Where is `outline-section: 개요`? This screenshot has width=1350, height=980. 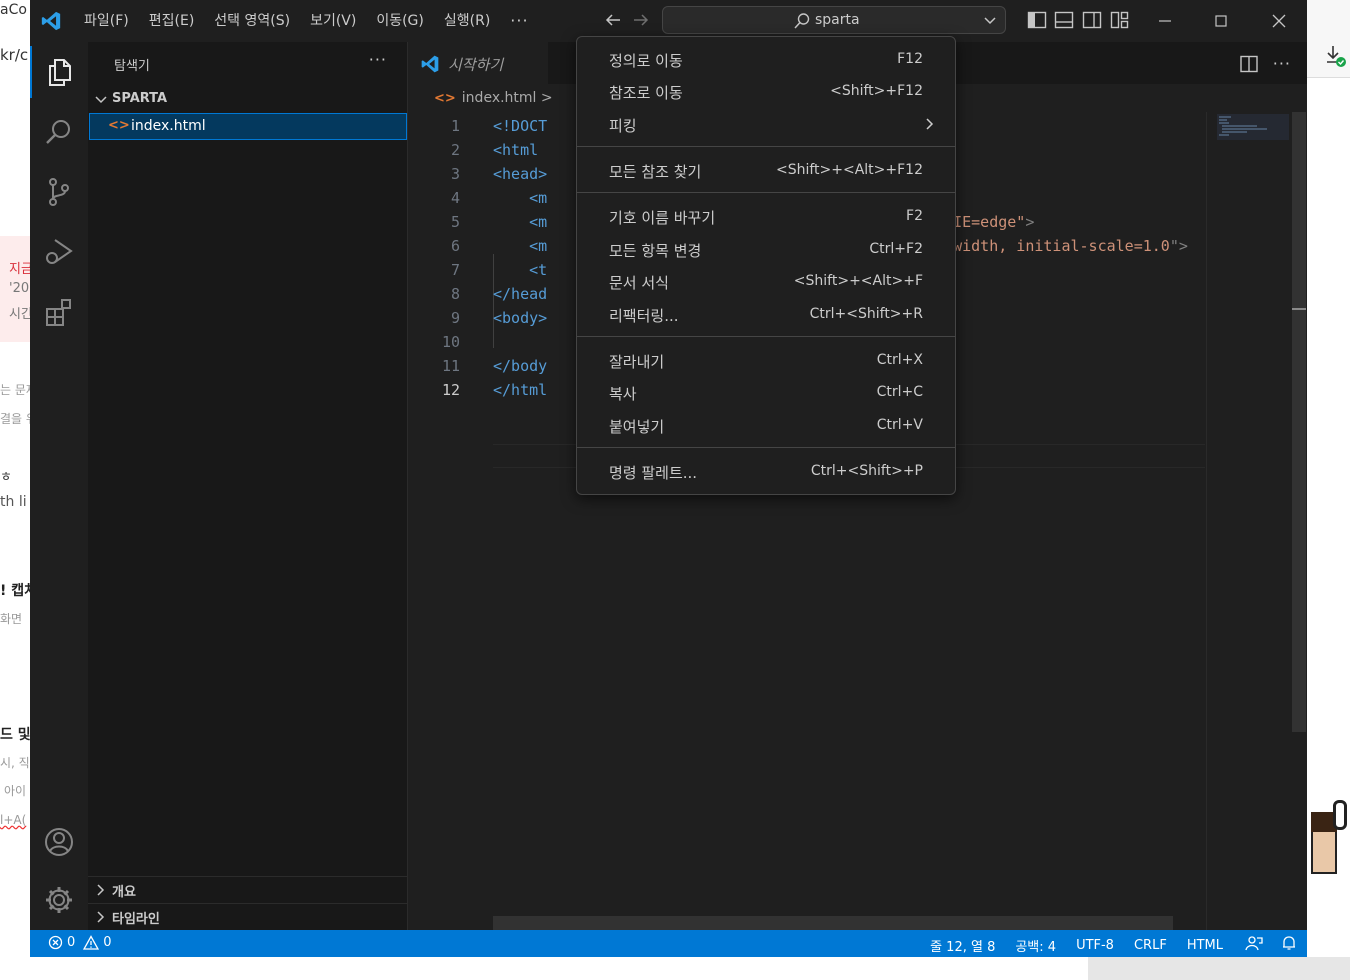
outline-section: 개요 is located at coordinates (248, 889).